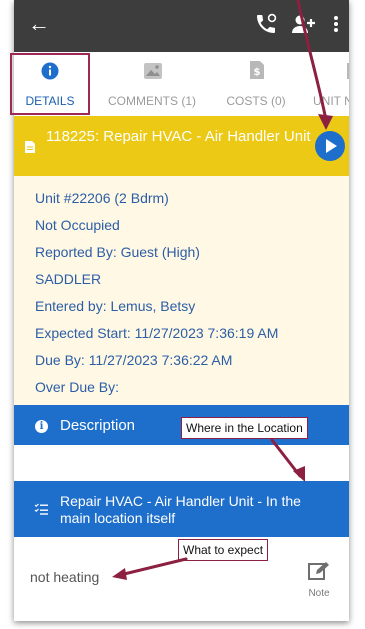  I want to click on add-person-icon, so click(304, 24).